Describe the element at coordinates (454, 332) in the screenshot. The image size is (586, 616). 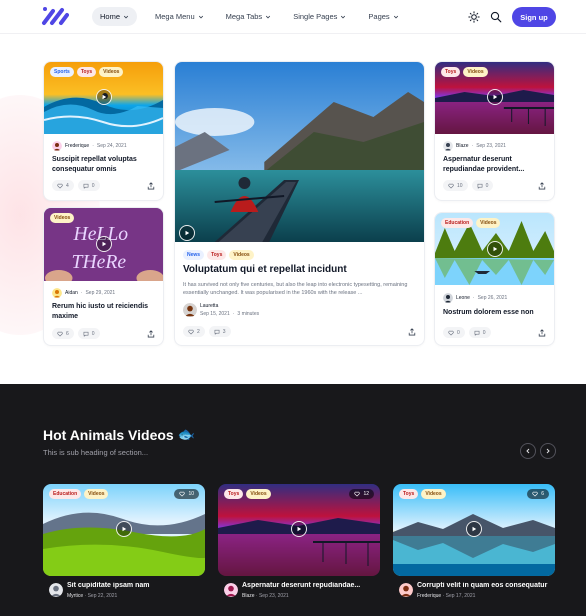
I see `like-button: 0` at that location.